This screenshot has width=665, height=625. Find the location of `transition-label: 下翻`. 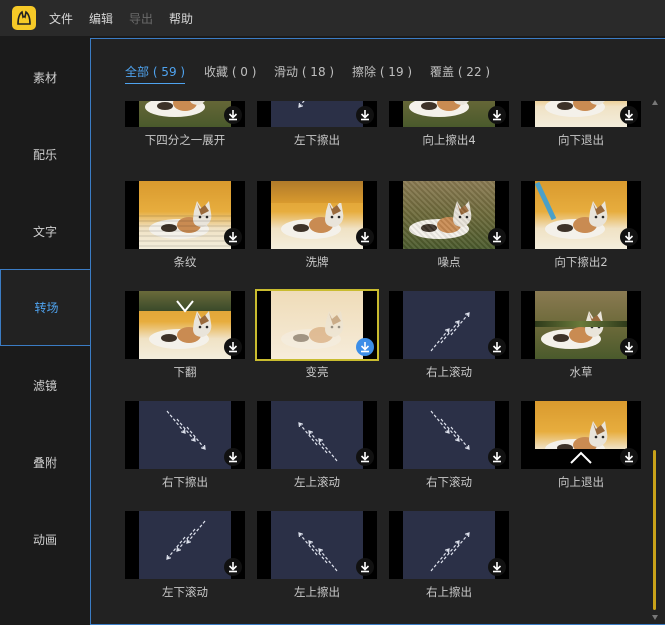

transition-label: 下翻 is located at coordinates (185, 372).